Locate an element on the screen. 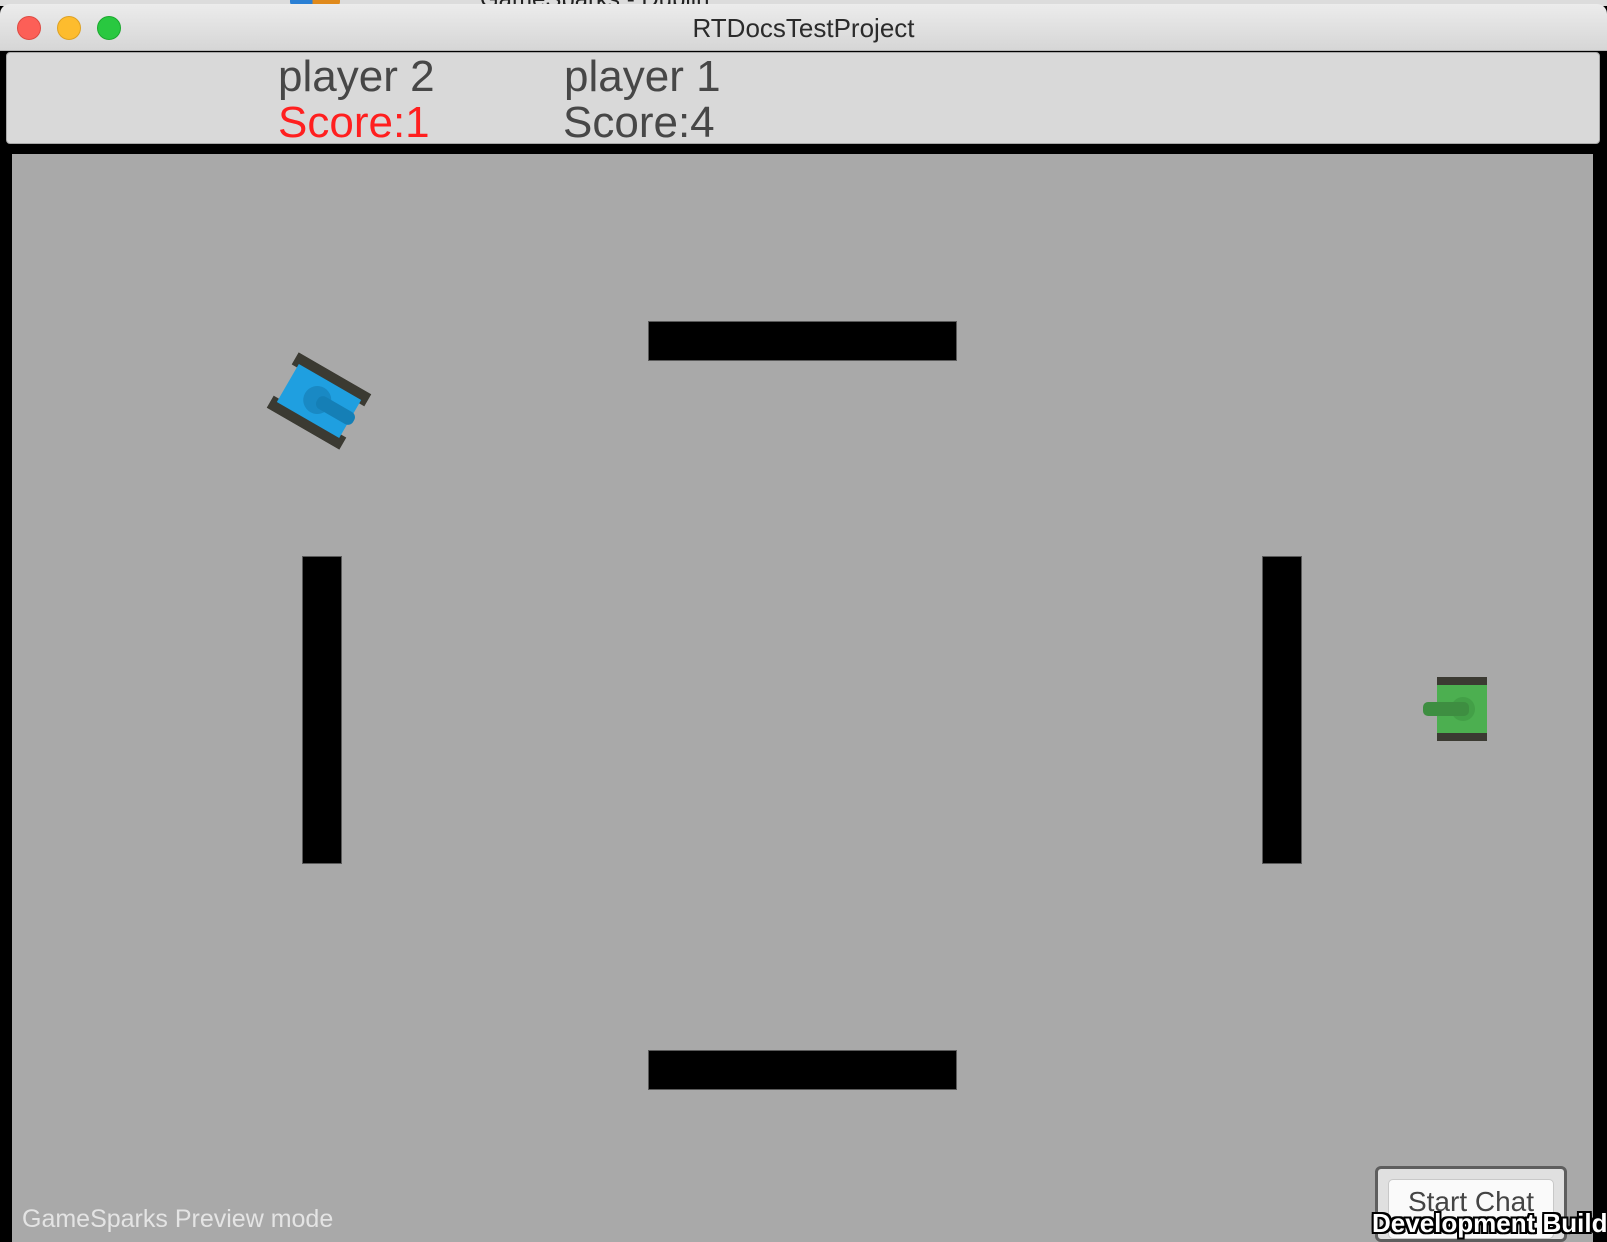 The height and width of the screenshot is (1242, 1607). green-tank is located at coordinates (1455, 709).